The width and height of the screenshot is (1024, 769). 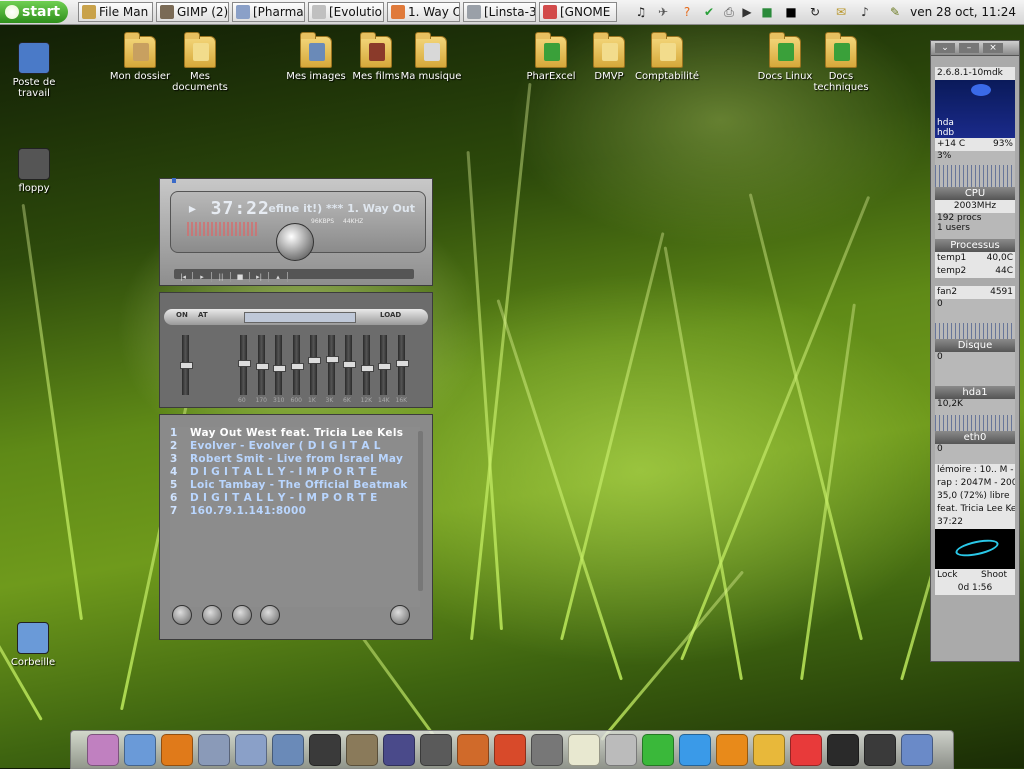 I want to click on playlist-item: 6 D I G I T A L L Y - I M P O R T E, so click(x=295, y=498).